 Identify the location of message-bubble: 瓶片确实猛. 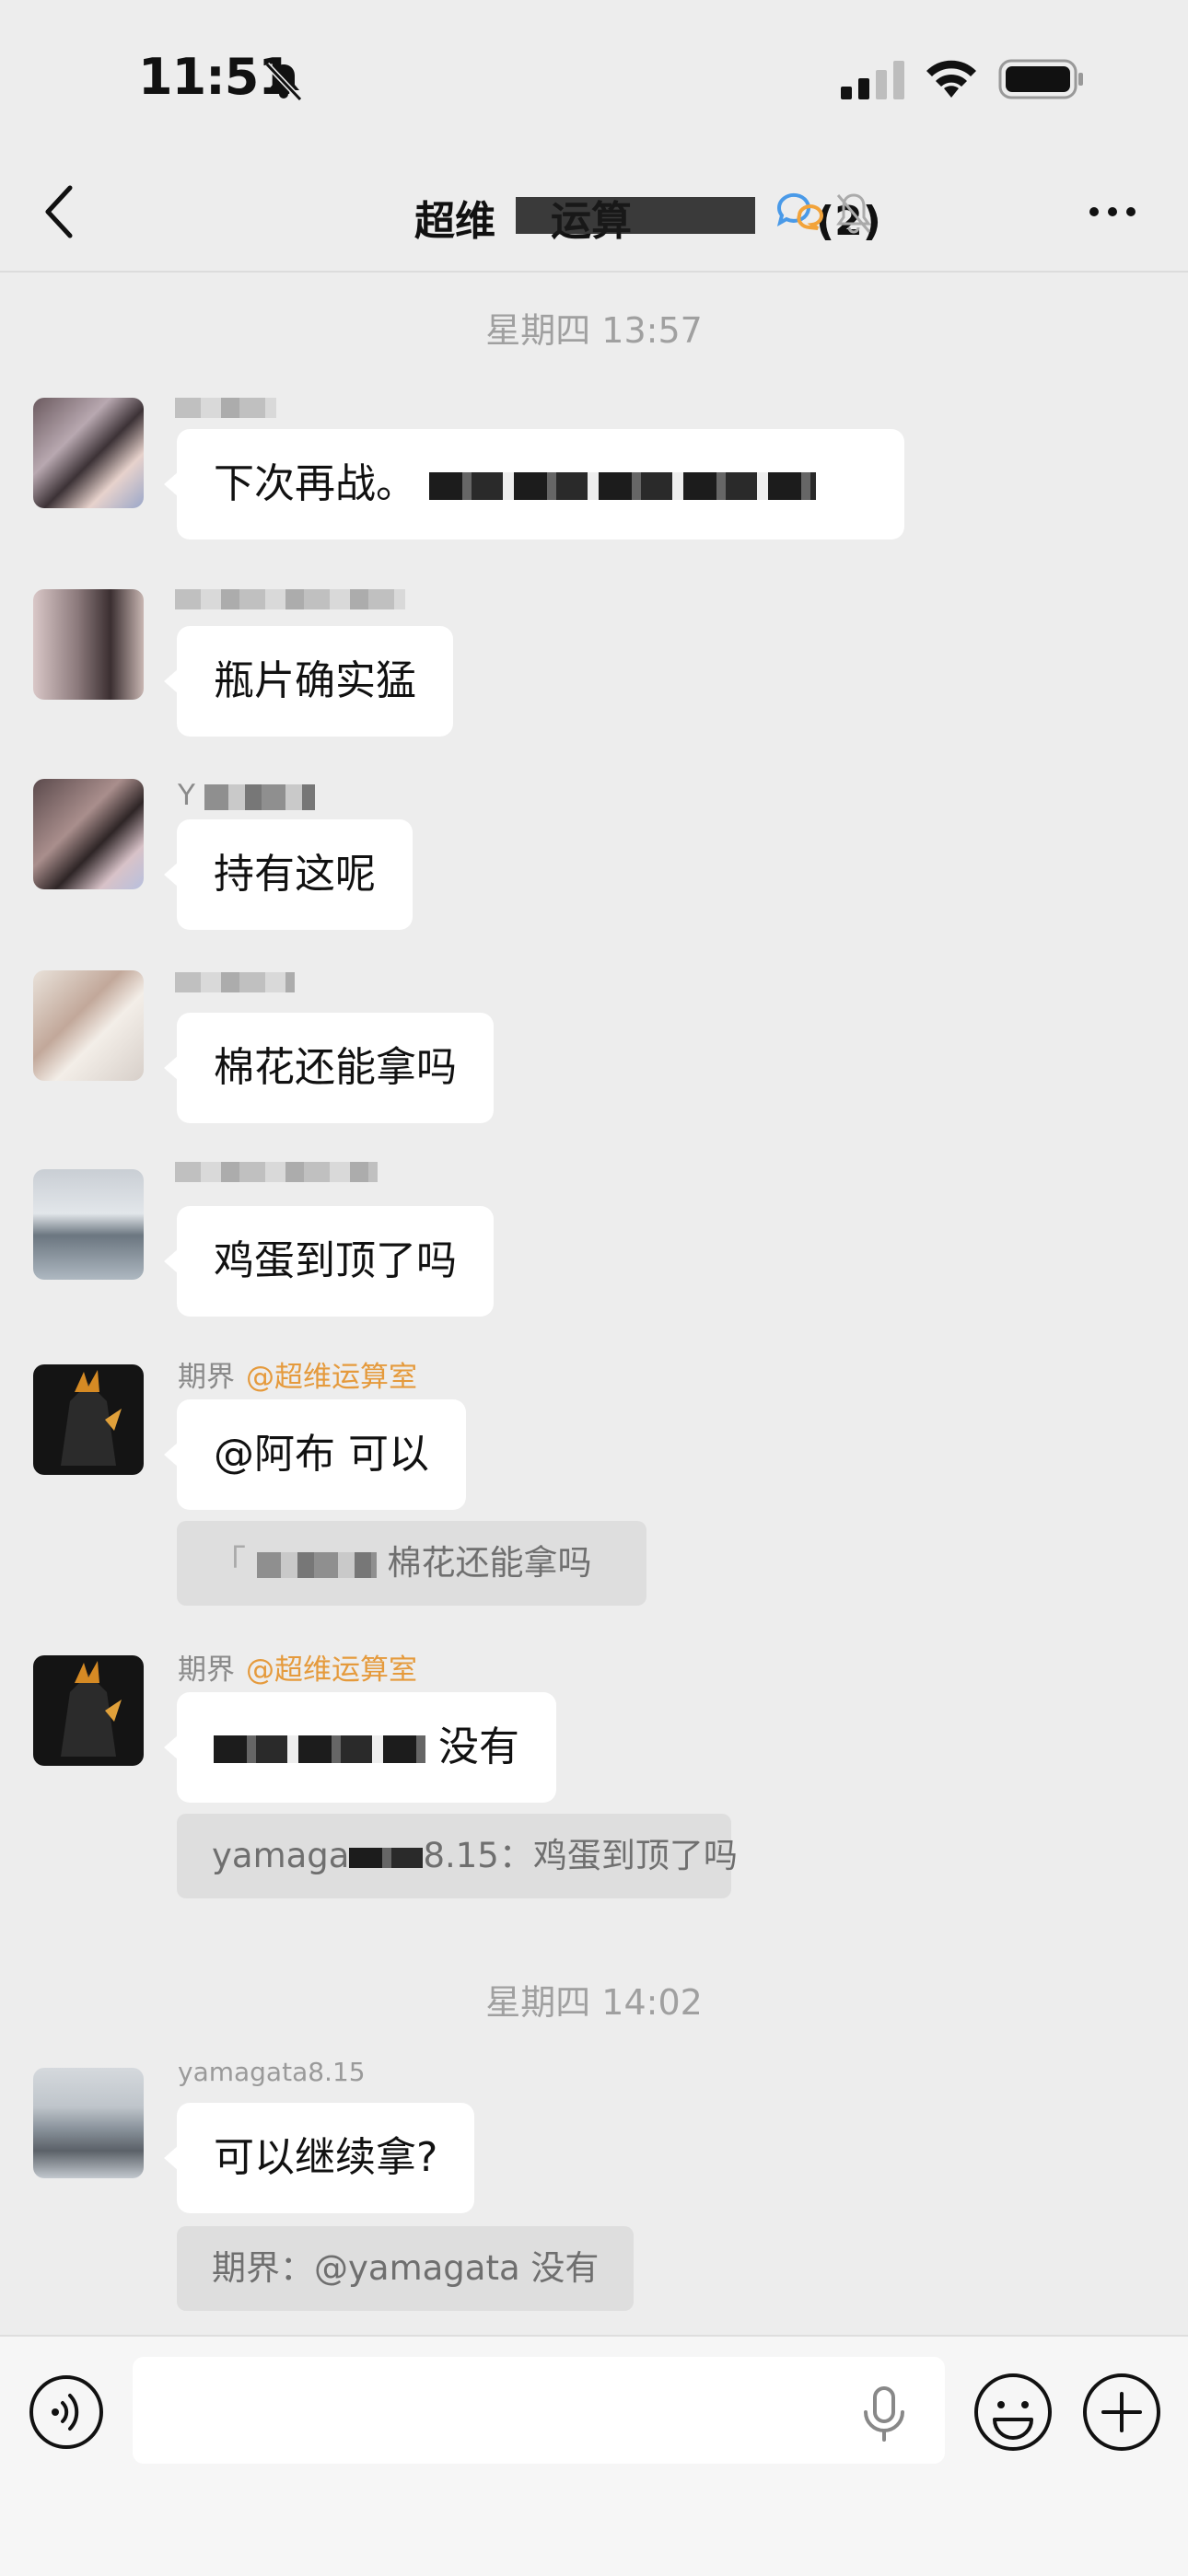
(308, 681).